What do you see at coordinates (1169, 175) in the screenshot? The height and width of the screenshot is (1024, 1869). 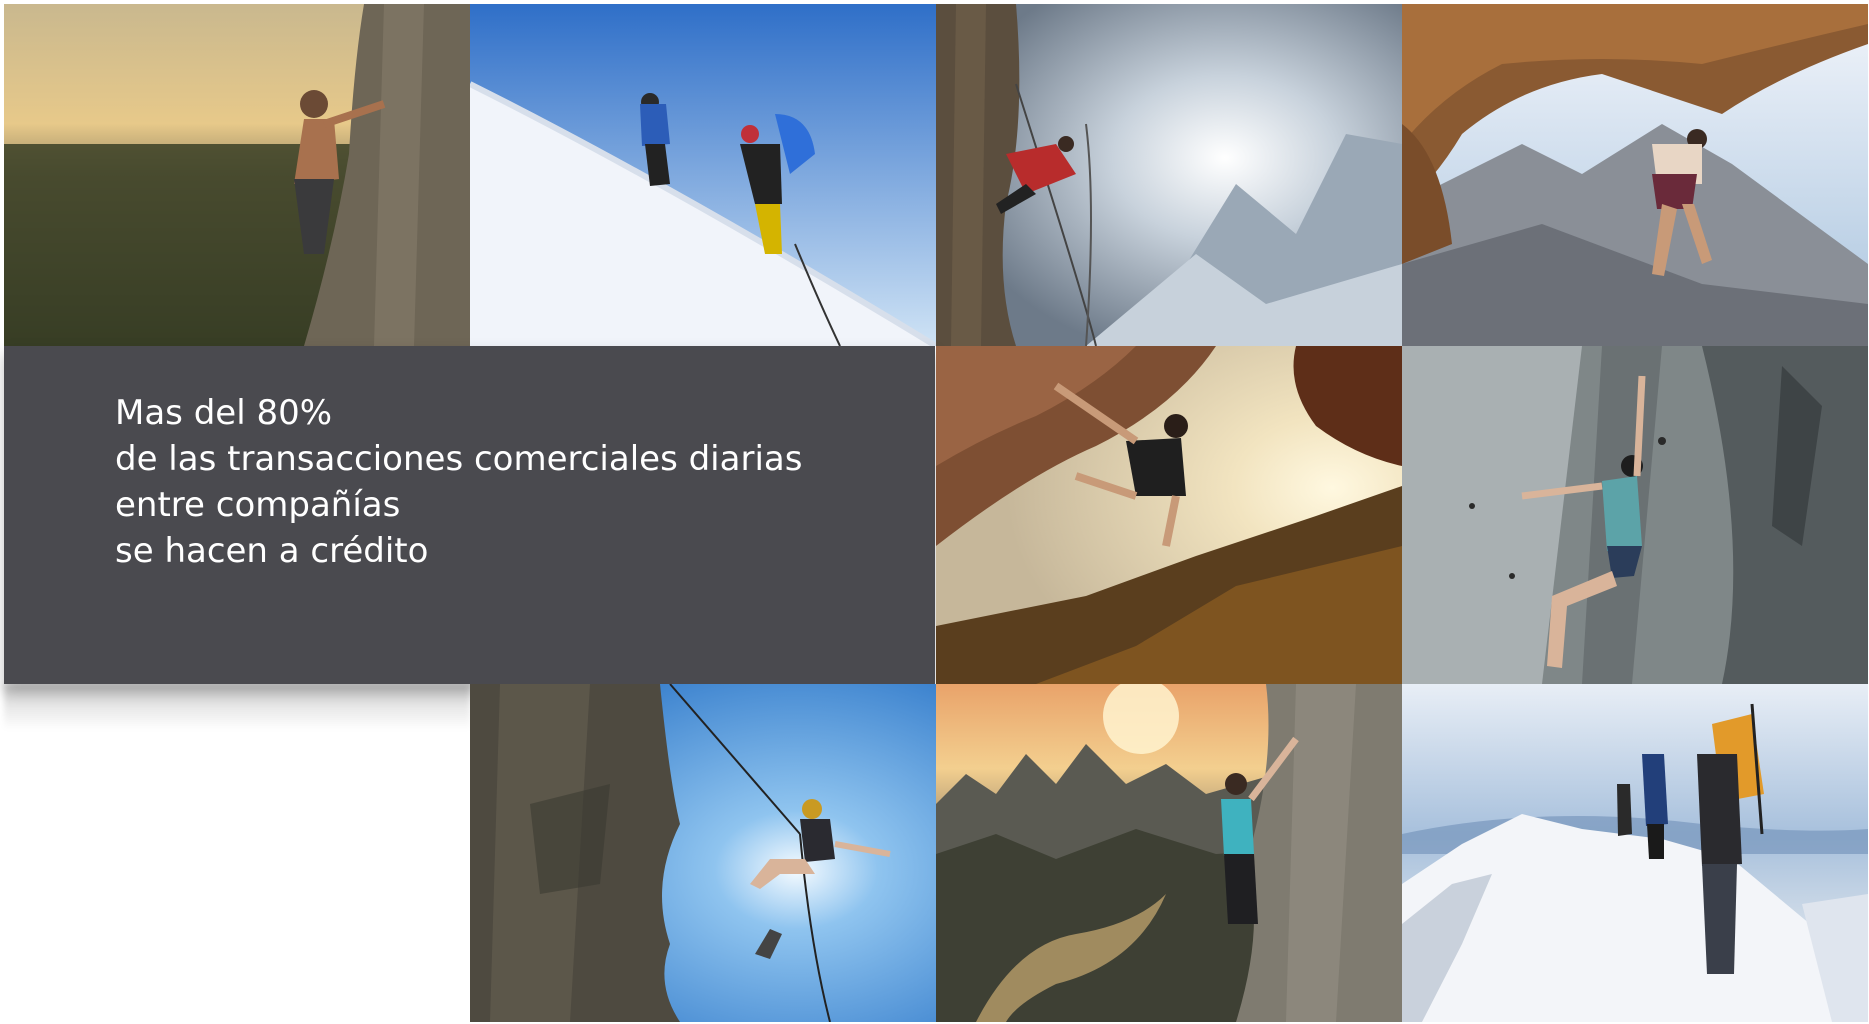 I see `climber-on-rope-misty-peaks-photo` at bounding box center [1169, 175].